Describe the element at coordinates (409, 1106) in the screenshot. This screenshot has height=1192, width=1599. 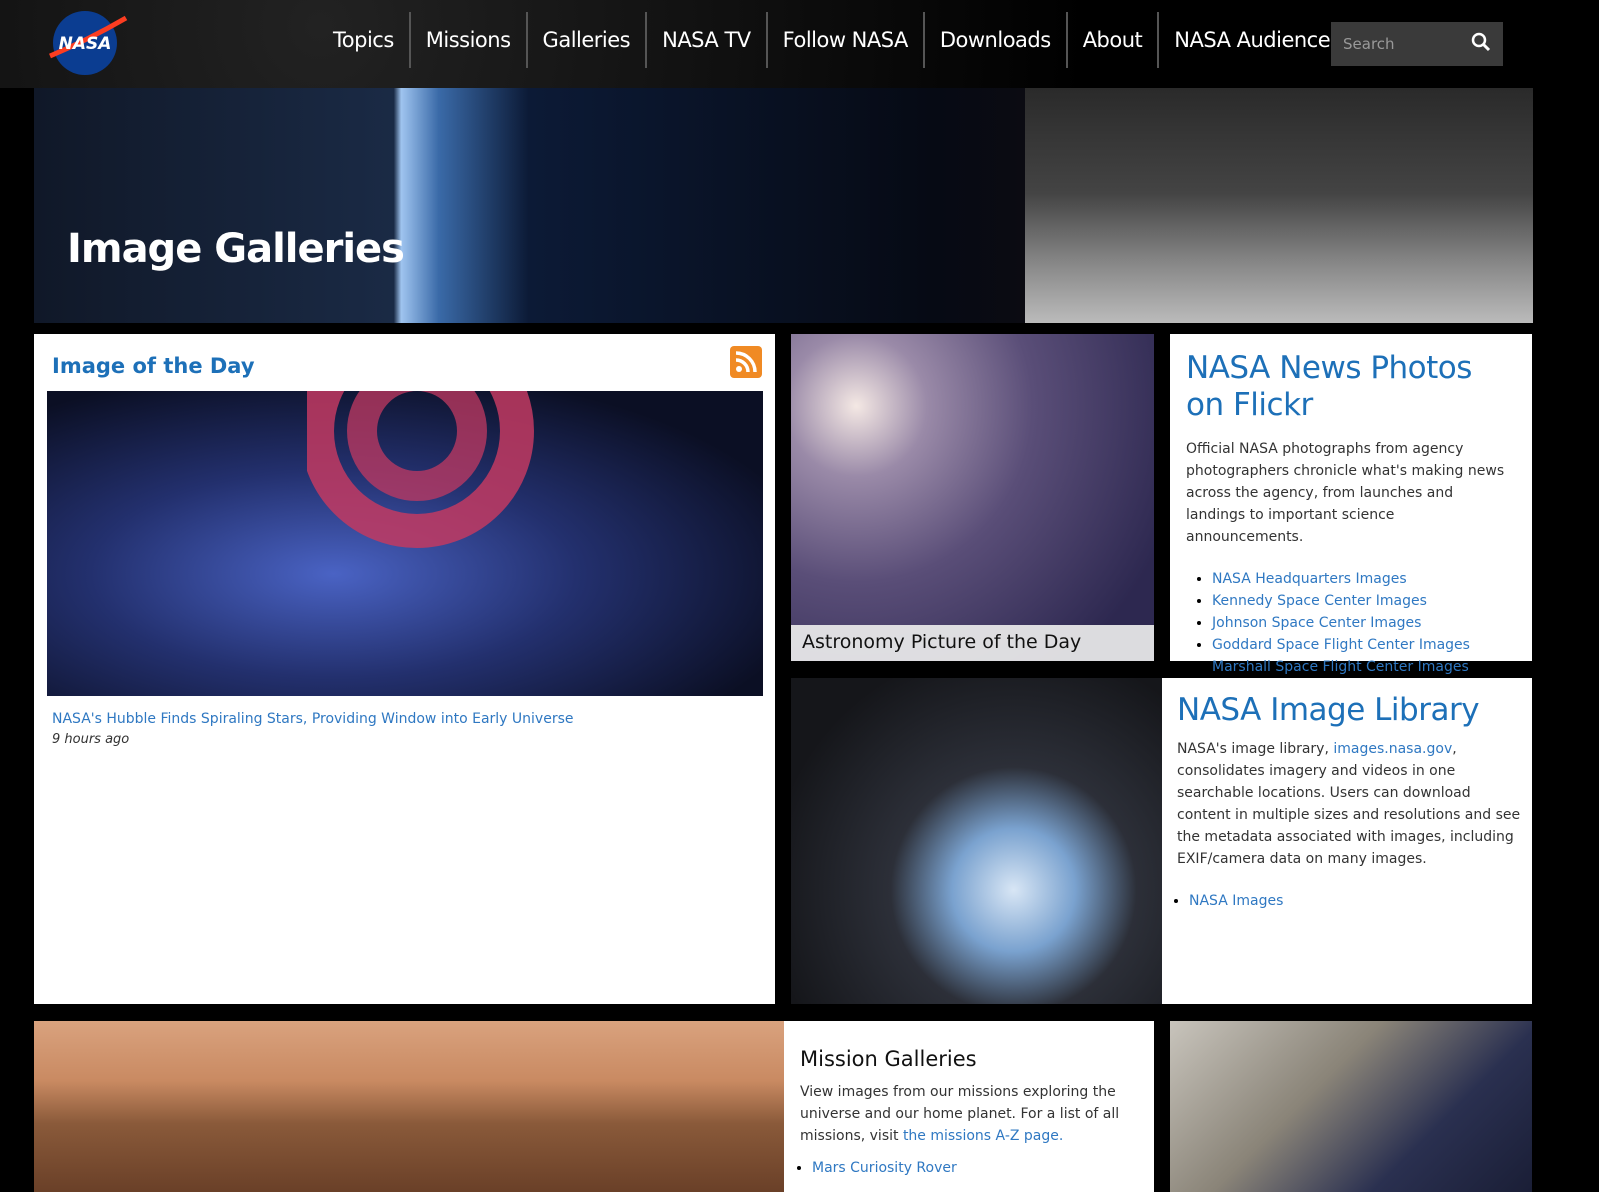
I see `mars-rover-image` at that location.